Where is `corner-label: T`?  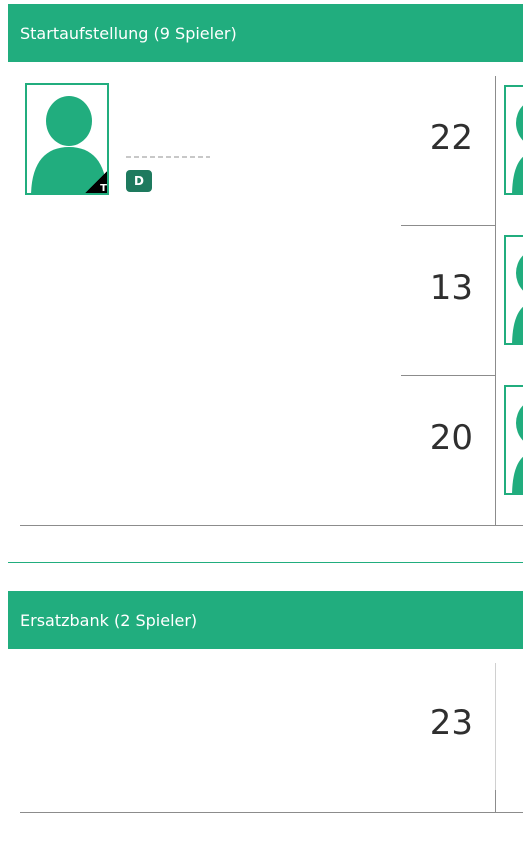 corner-label: T is located at coordinates (103, 188).